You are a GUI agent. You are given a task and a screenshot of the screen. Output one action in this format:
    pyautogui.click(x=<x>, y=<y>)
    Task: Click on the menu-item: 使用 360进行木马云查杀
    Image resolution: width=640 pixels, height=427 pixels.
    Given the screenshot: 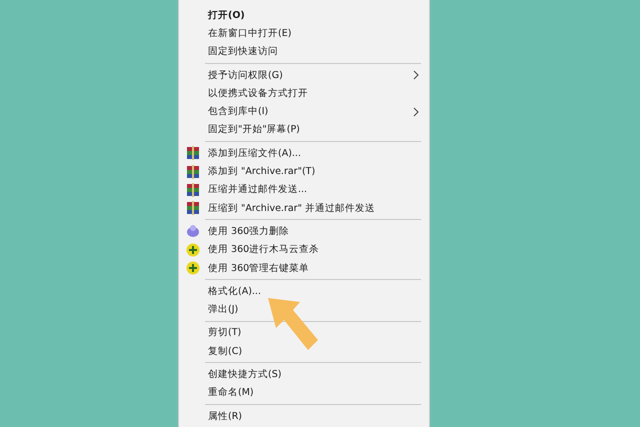 What is the action you would take?
    pyautogui.click(x=304, y=249)
    